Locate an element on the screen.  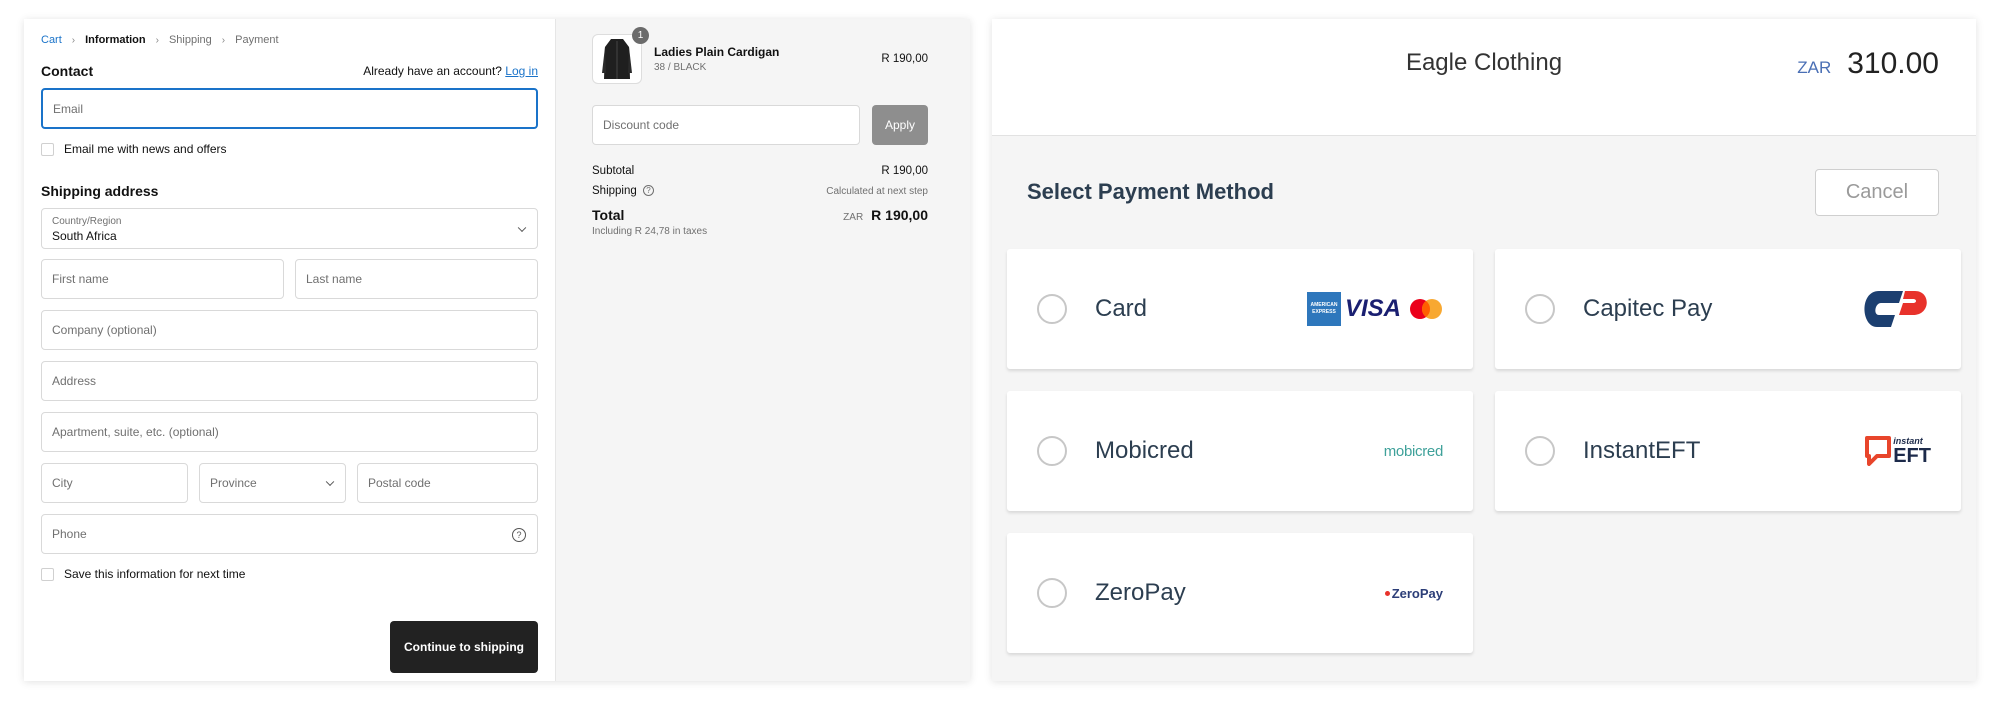
radio-capitec is located at coordinates (1540, 309).